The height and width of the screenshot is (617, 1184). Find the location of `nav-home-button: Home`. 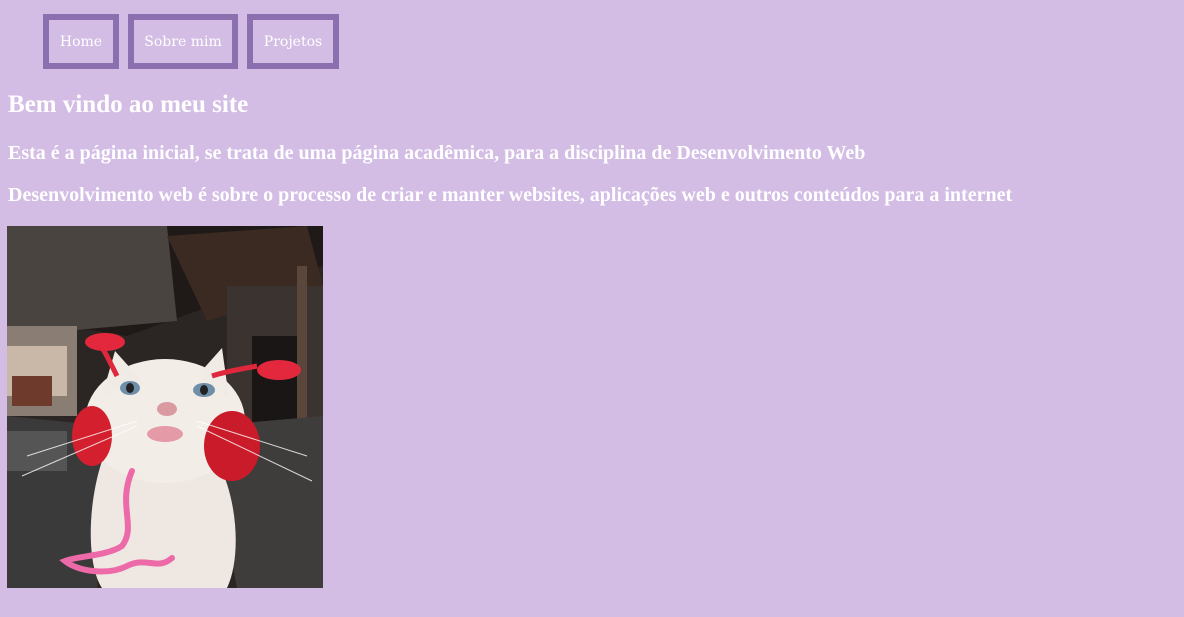

nav-home-button: Home is located at coordinates (81, 41).